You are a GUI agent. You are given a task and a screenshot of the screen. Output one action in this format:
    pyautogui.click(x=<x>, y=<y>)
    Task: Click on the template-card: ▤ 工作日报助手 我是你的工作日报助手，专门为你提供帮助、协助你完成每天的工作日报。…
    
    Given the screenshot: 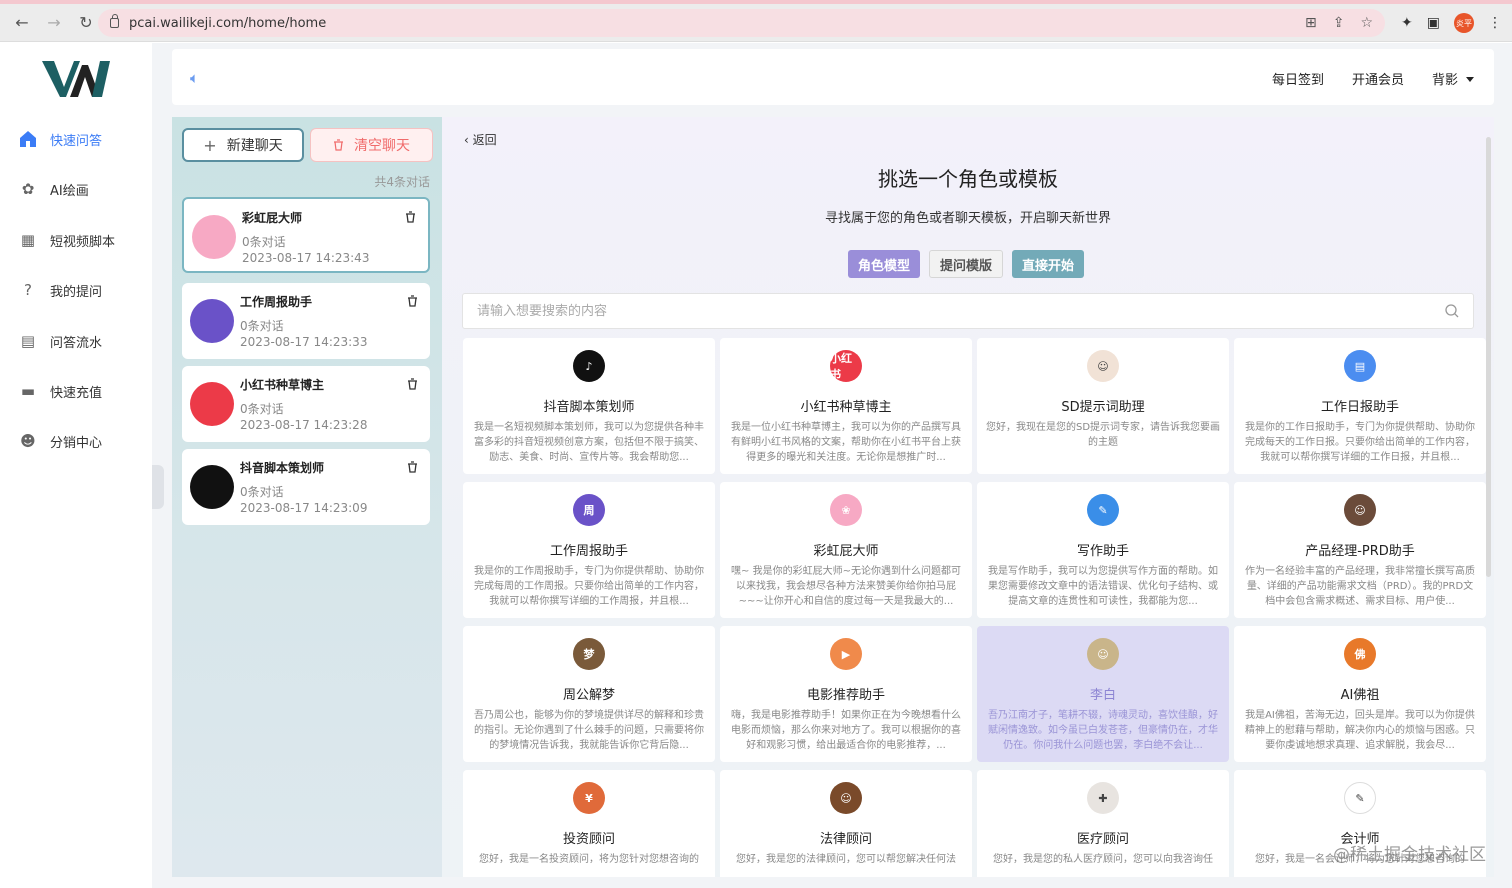 What is the action you would take?
    pyautogui.click(x=1360, y=406)
    